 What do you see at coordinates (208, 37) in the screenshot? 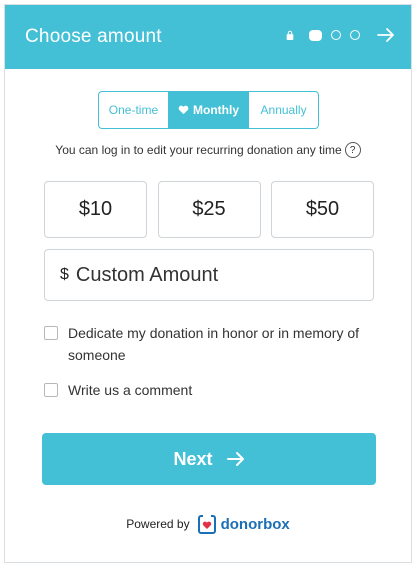
I see `header-bar: Choose amount` at bounding box center [208, 37].